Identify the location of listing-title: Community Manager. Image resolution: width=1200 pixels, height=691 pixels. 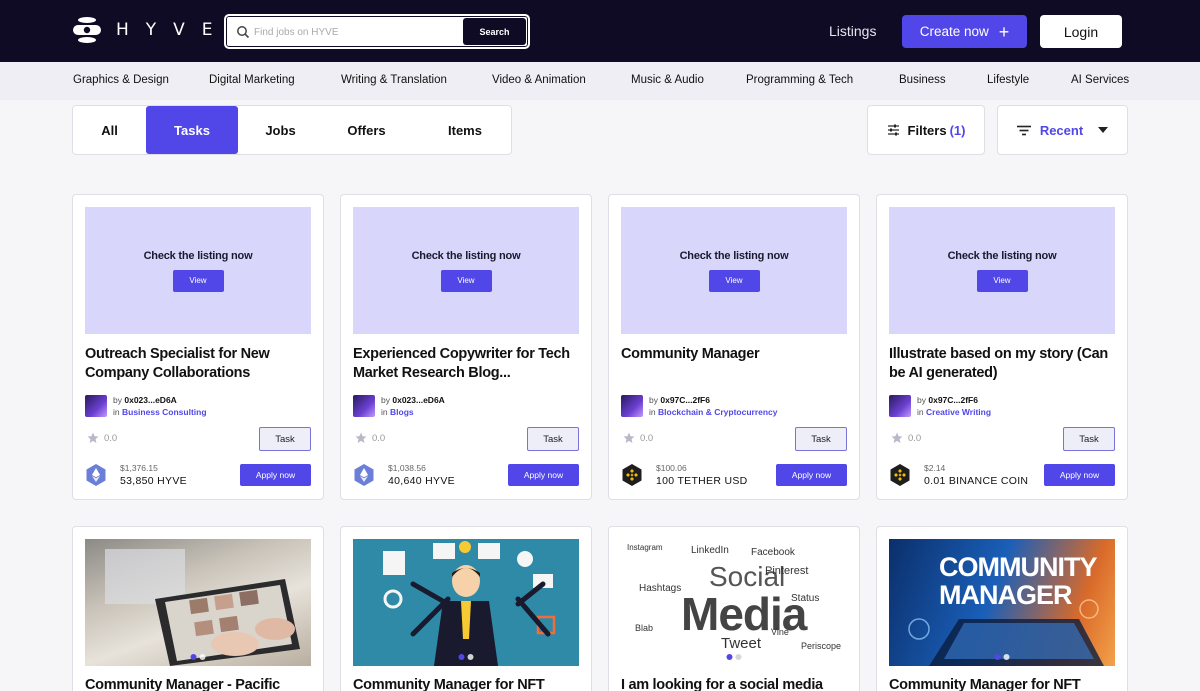
(735, 354).